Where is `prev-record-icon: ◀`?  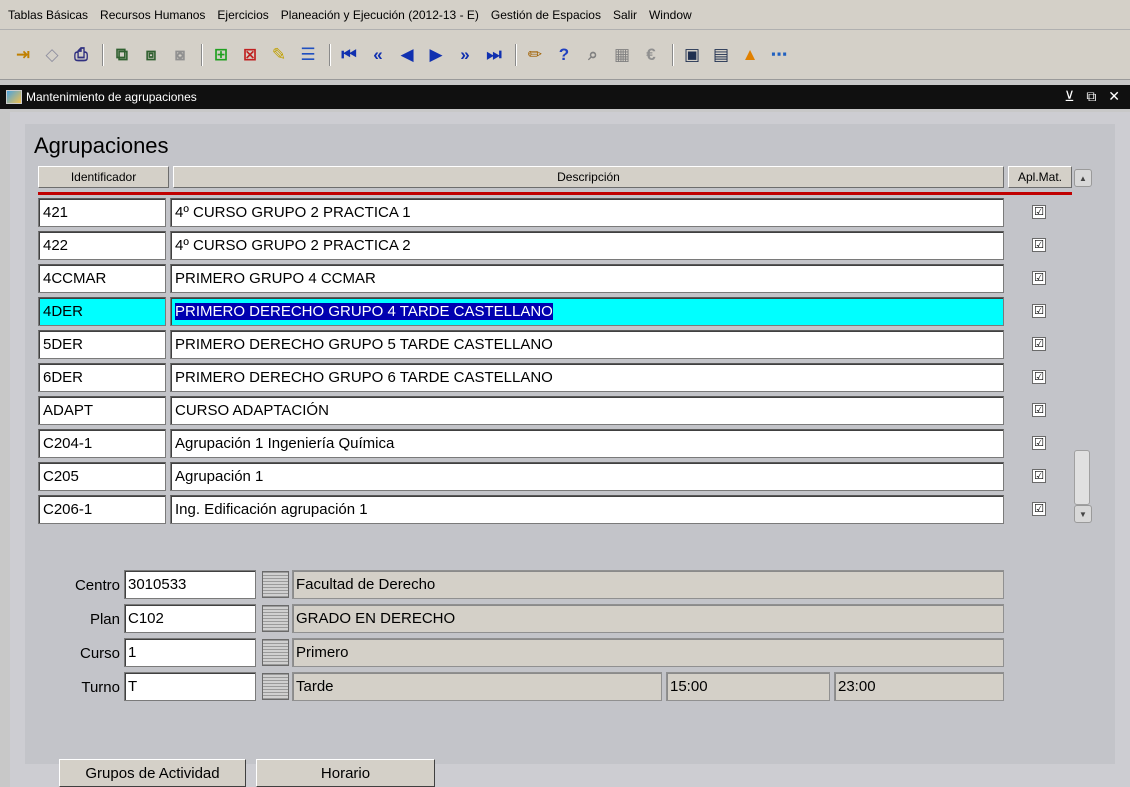 prev-record-icon: ◀ is located at coordinates (407, 55).